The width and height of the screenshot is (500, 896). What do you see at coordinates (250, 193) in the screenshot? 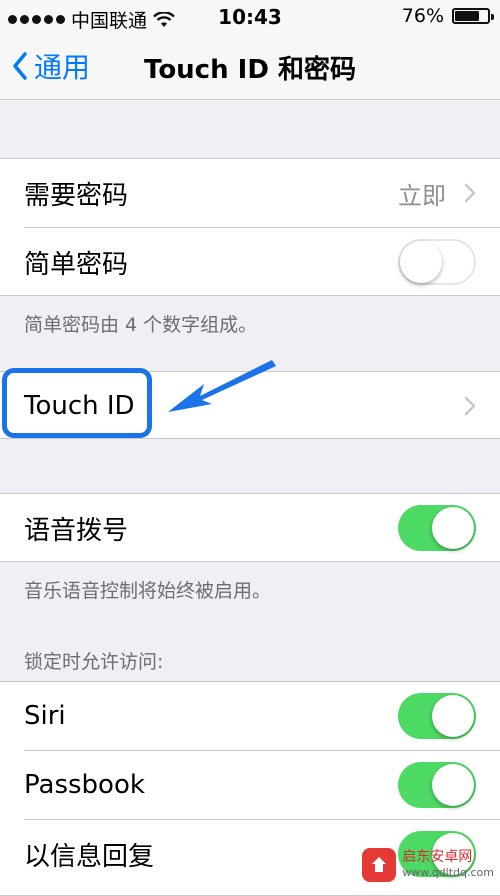
I see `require-passcode-row: 需要密码 立即` at bounding box center [250, 193].